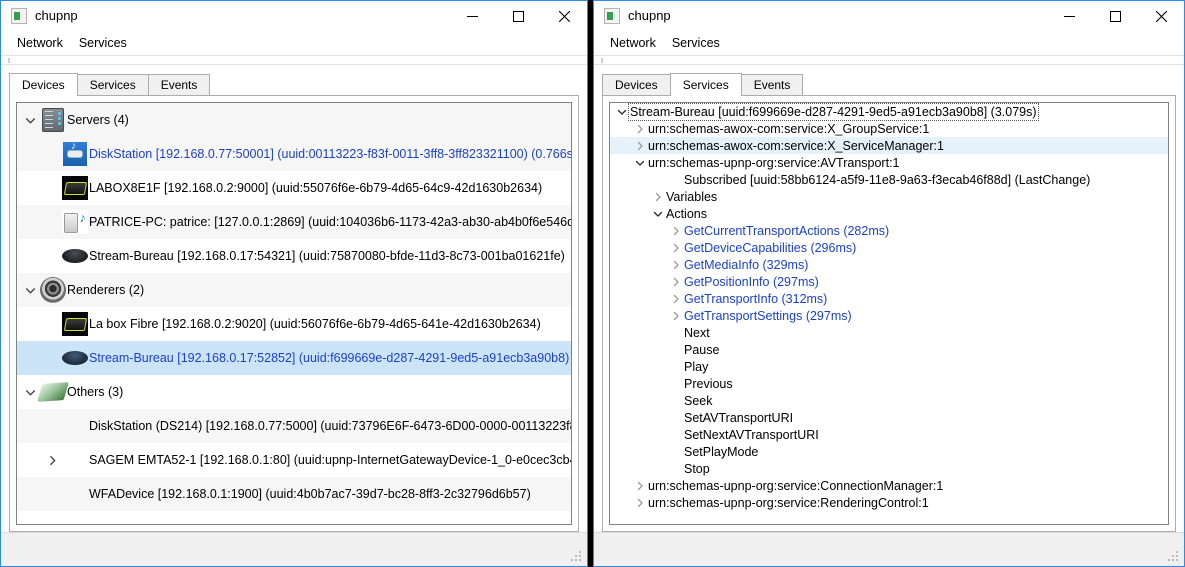 The height and width of the screenshot is (567, 1185). Describe the element at coordinates (686, 213) in the screenshot. I see `service-tree-row-label: Actions` at that location.